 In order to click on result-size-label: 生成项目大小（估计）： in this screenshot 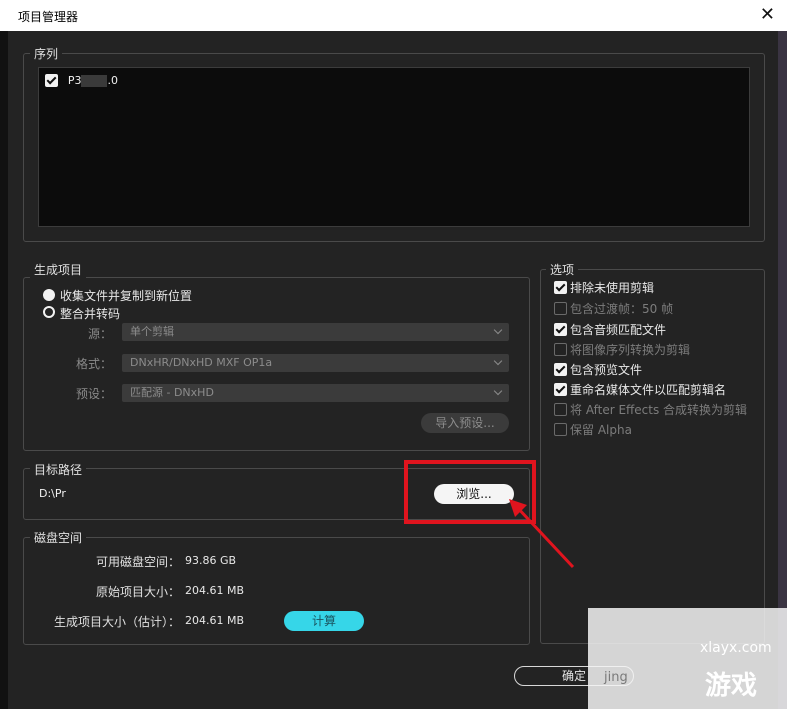, I will do `click(116, 622)`.